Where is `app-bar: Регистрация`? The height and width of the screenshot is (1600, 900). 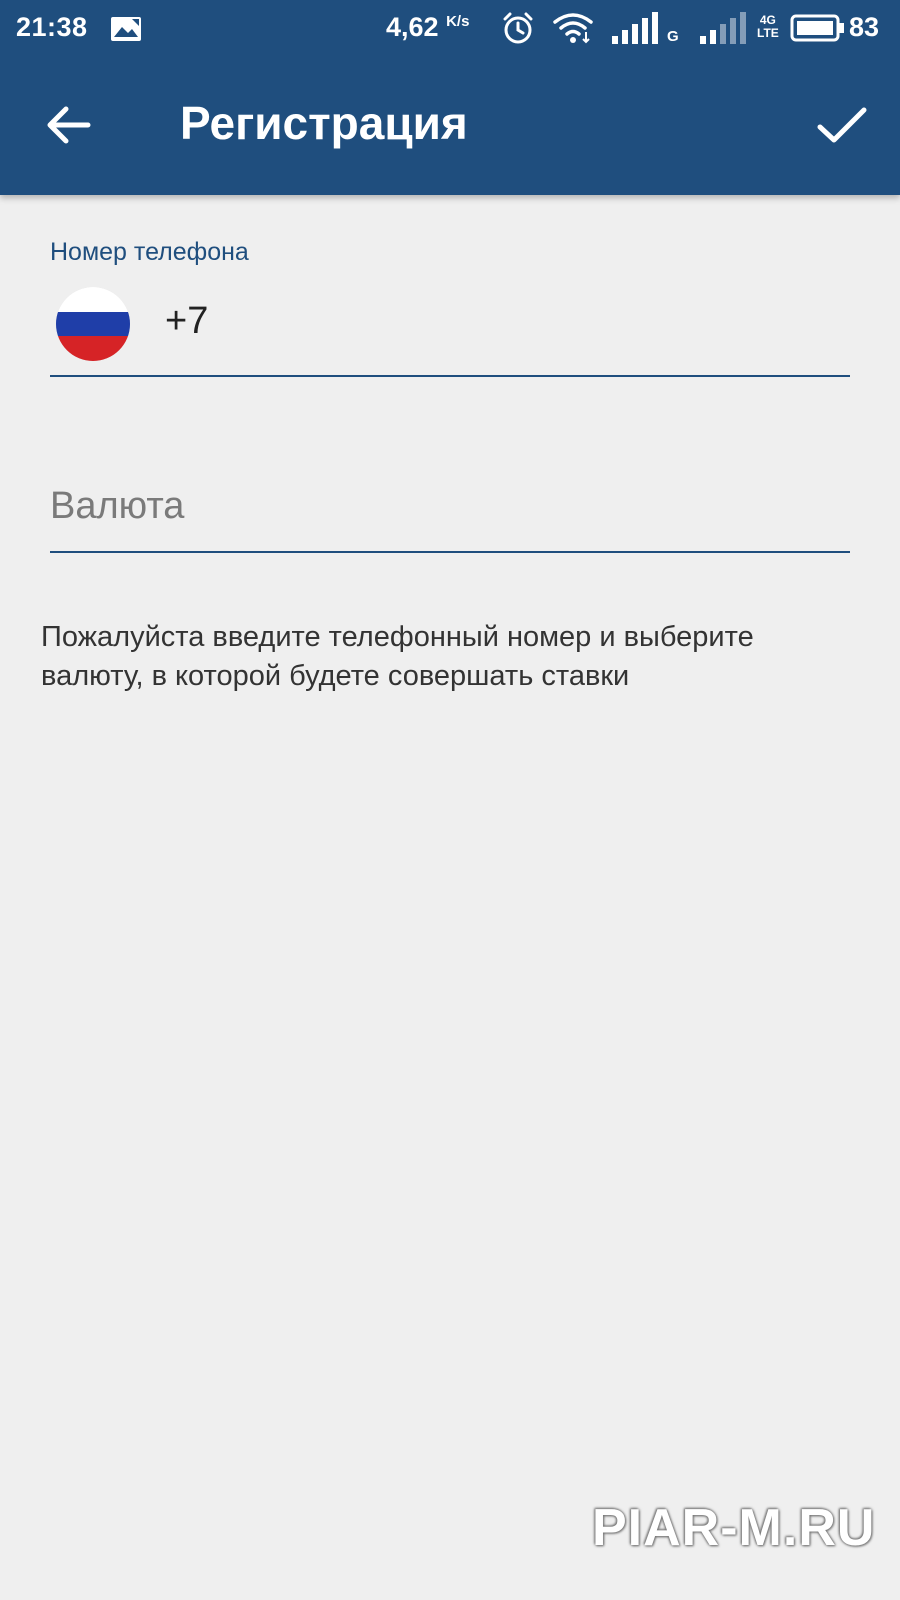 app-bar: Регистрация is located at coordinates (450, 127).